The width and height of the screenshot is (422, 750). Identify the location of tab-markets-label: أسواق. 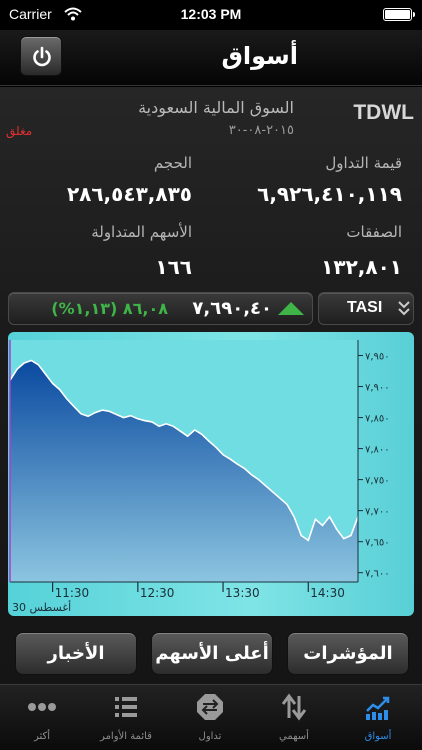
(378, 736).